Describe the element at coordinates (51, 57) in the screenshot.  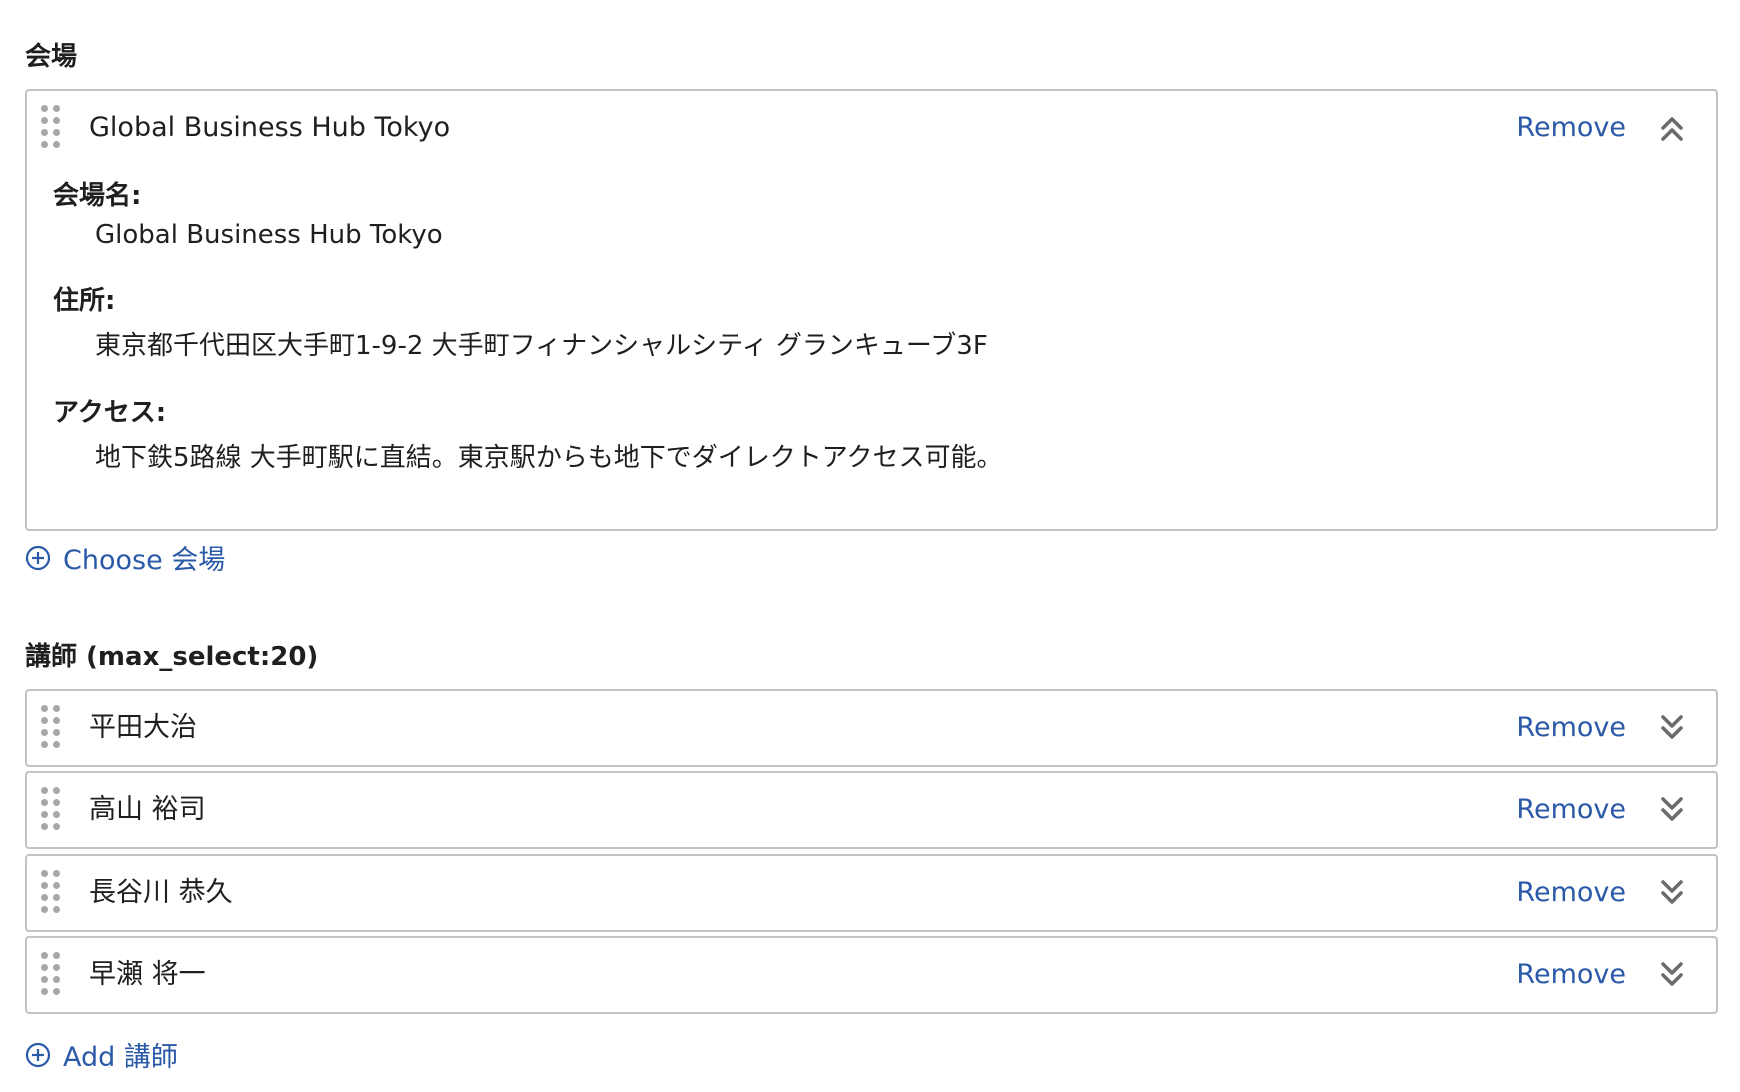
I see `venue-section-label: 会場` at that location.